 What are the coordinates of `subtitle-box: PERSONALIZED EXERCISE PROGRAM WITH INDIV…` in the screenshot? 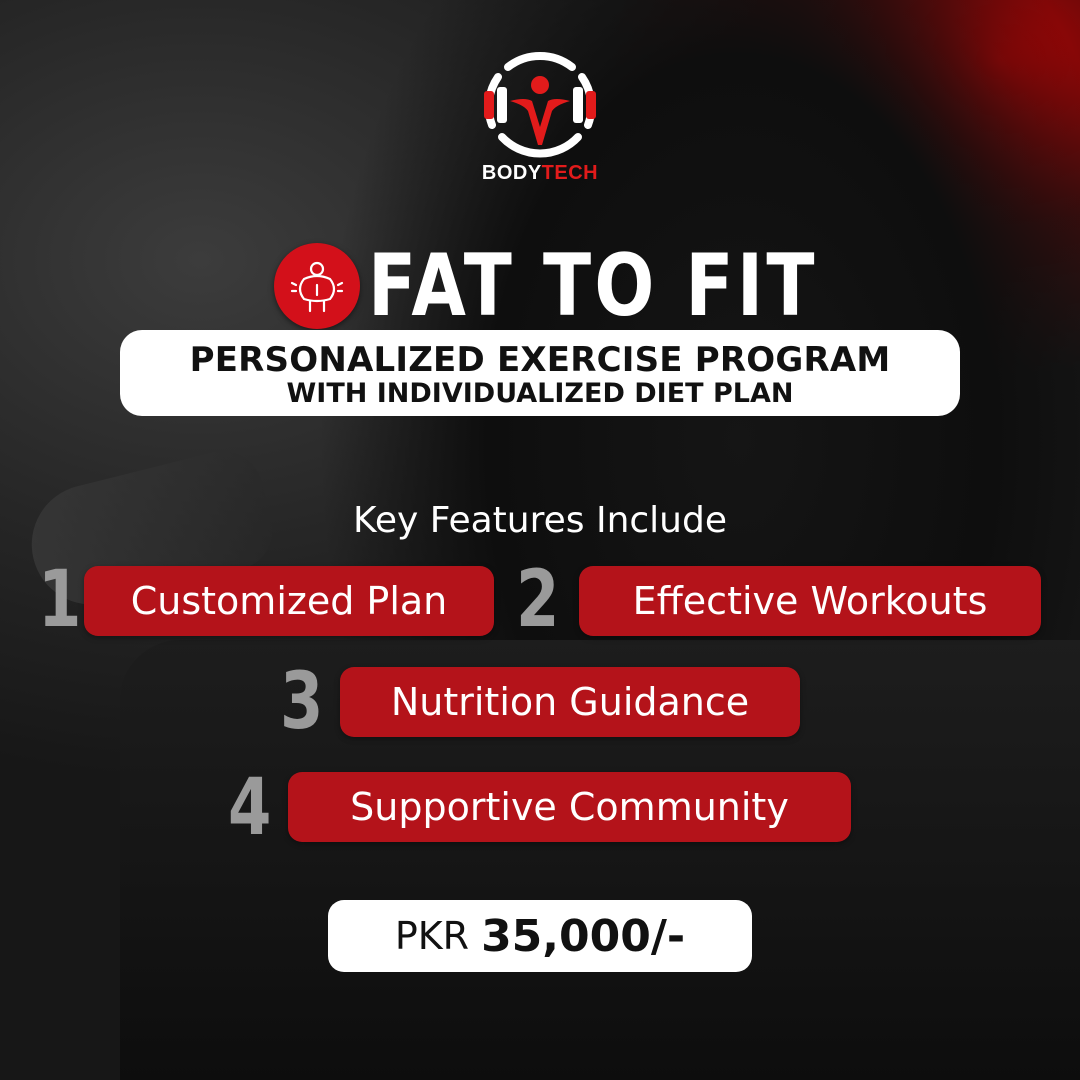 It's located at (540, 373).